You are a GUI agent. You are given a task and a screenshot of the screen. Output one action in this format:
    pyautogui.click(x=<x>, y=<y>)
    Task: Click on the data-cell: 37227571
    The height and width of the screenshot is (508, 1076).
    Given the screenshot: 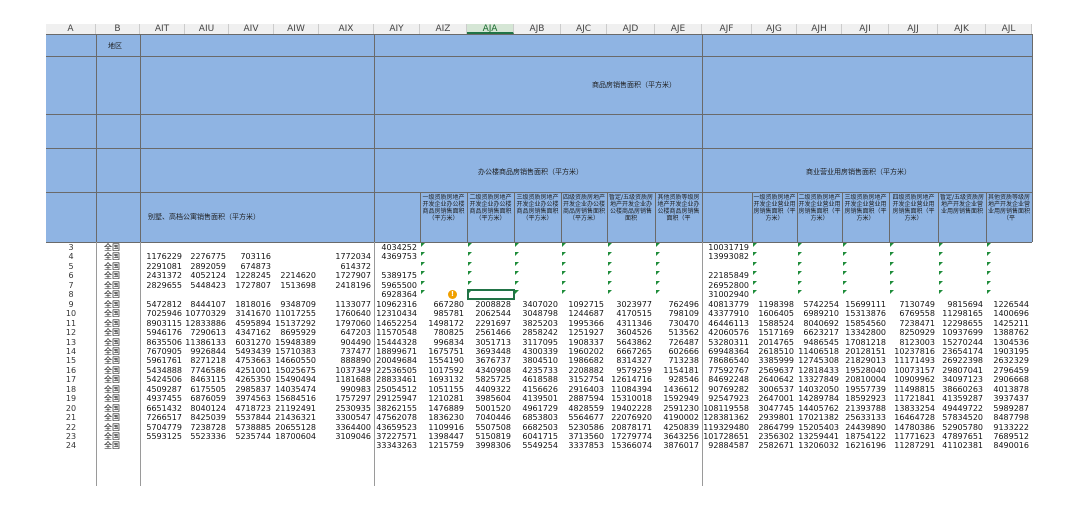 What is the action you would take?
    pyautogui.click(x=395, y=436)
    